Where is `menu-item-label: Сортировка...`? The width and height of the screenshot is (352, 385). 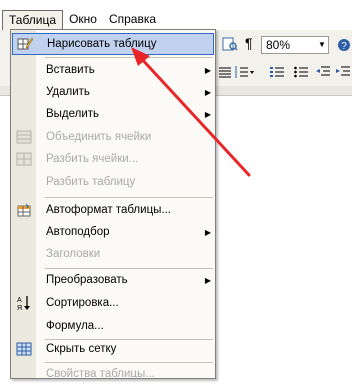
menu-item-label: Сортировка... is located at coordinates (82, 303).